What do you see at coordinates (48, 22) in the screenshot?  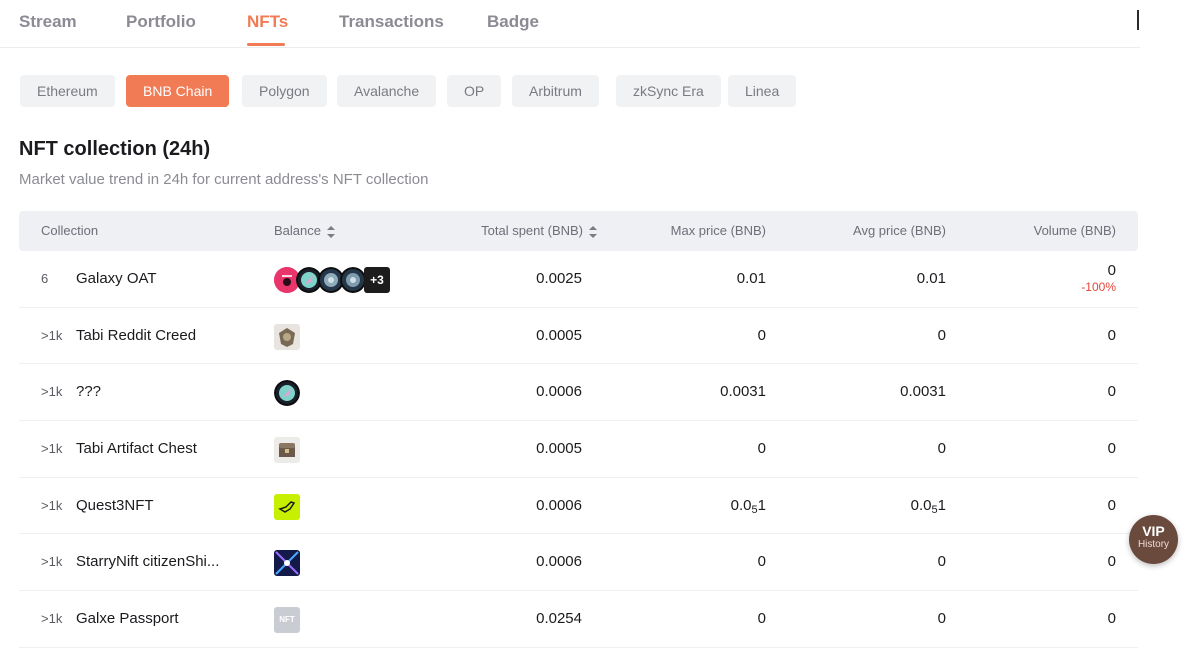 I see `tab-stream: Stream` at bounding box center [48, 22].